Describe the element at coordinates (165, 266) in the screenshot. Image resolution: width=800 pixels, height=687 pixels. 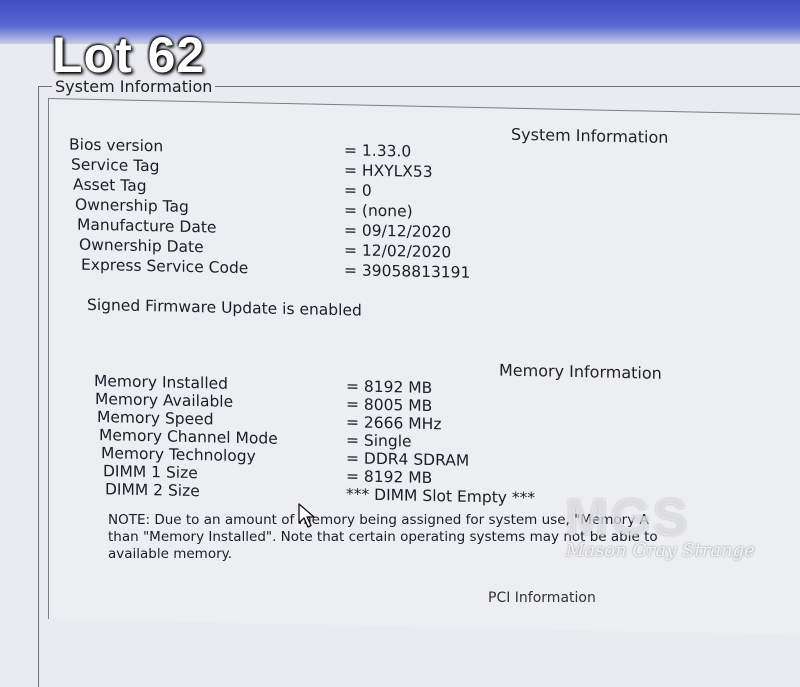
I see `row-label-express-service-code: Express Service Code` at that location.